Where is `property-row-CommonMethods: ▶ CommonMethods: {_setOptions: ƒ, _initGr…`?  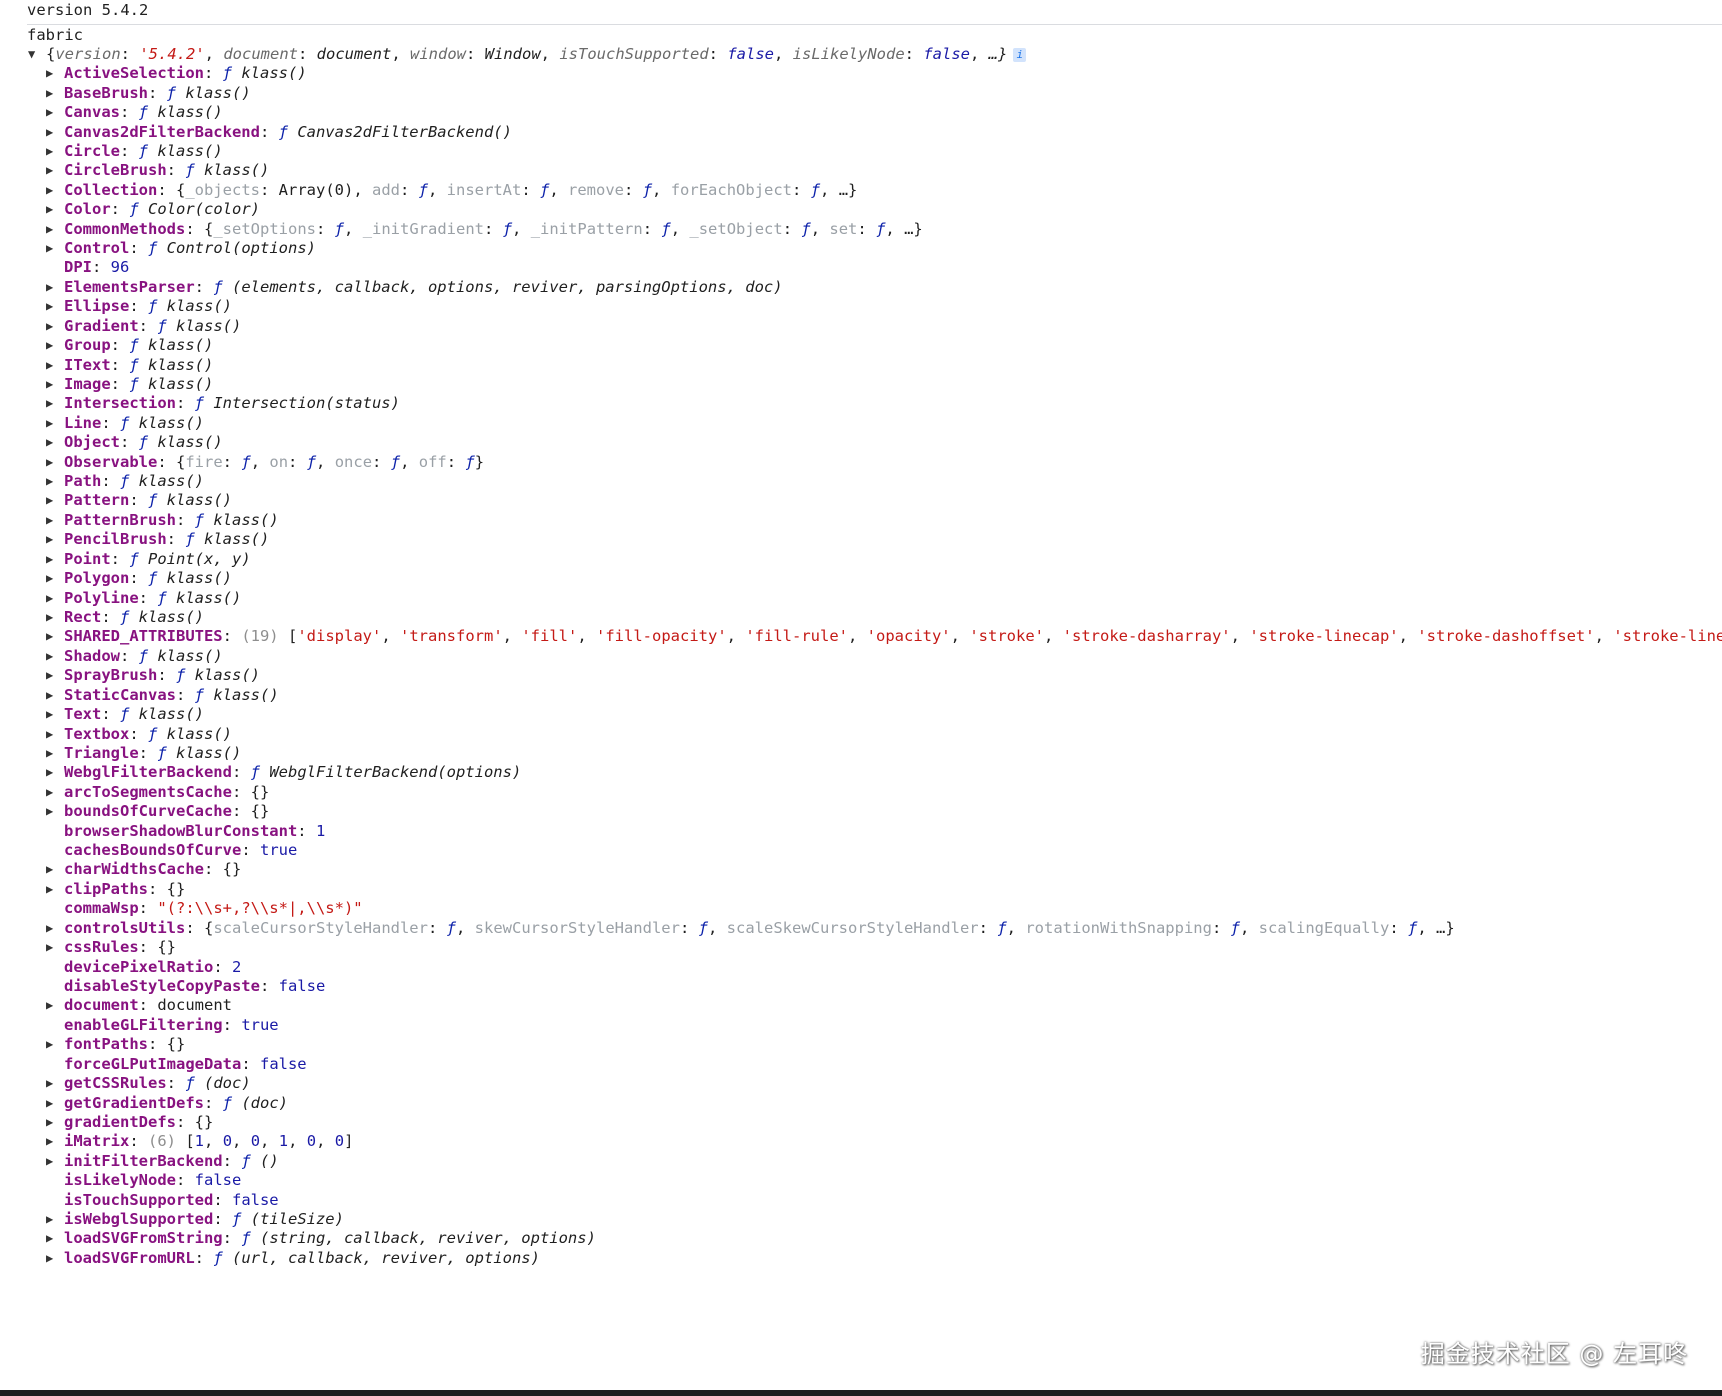
property-row-CommonMethods: ▶ CommonMethods: {_setOptions: ƒ, _initGr… is located at coordinates (884, 229).